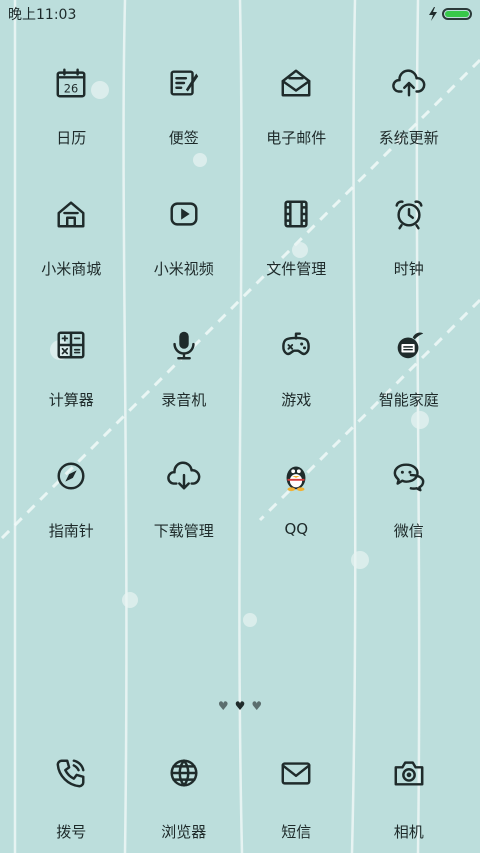  I want to click on cloud-download-icon, so click(184, 476).